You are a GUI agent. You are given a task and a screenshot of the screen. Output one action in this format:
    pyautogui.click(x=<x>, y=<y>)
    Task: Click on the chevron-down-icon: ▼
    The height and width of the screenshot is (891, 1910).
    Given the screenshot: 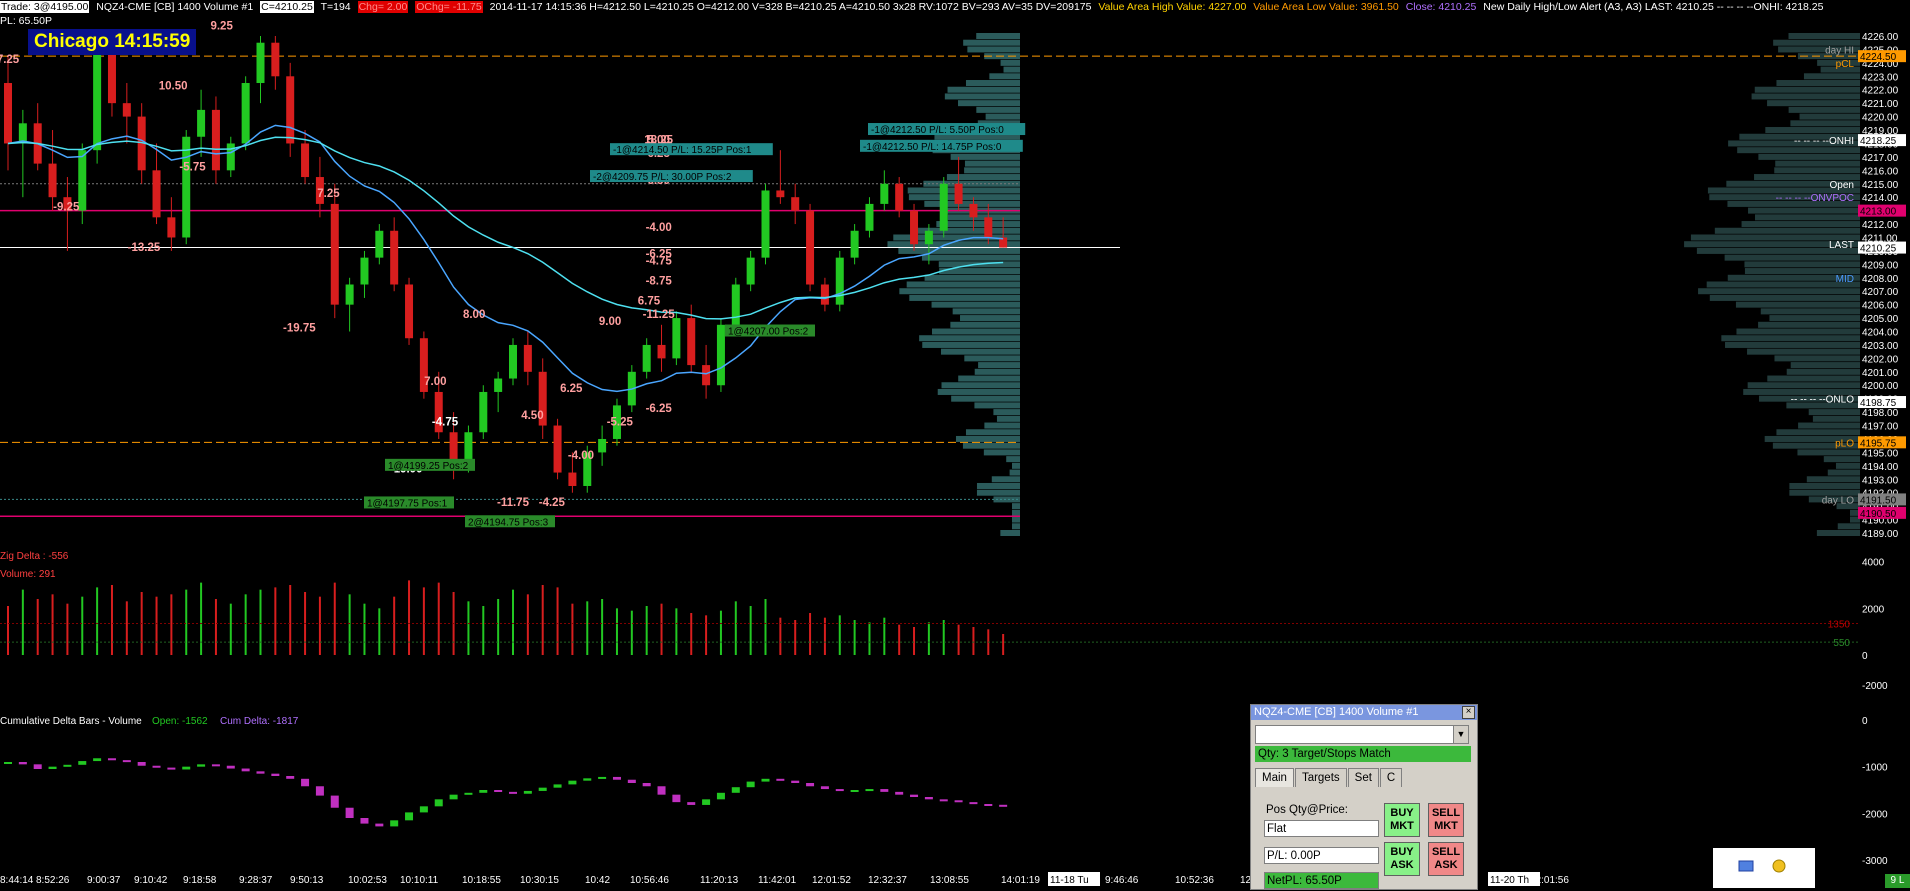 What is the action you would take?
    pyautogui.click(x=1460, y=734)
    